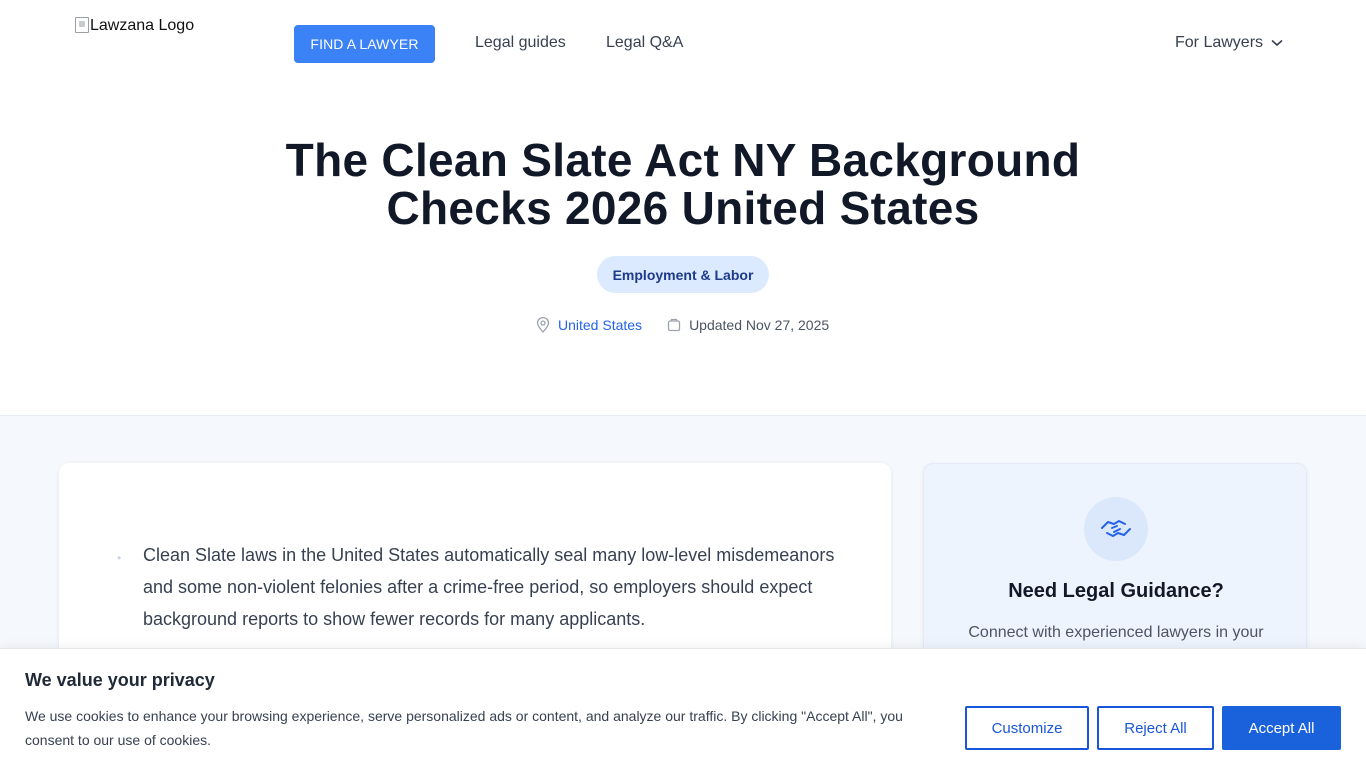 The image size is (1366, 768). What do you see at coordinates (120, 680) in the screenshot?
I see `cookie-title: We value your privacy` at bounding box center [120, 680].